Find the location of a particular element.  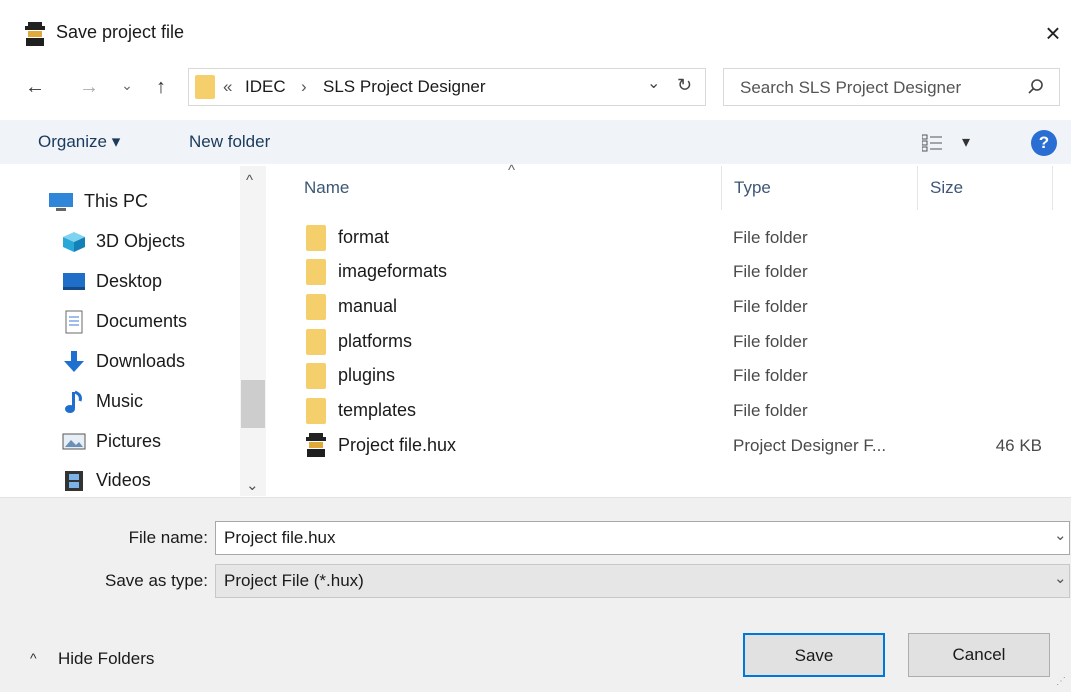

sidebar-item-3d-objects: 3D Objects is located at coordinates (135, 242).